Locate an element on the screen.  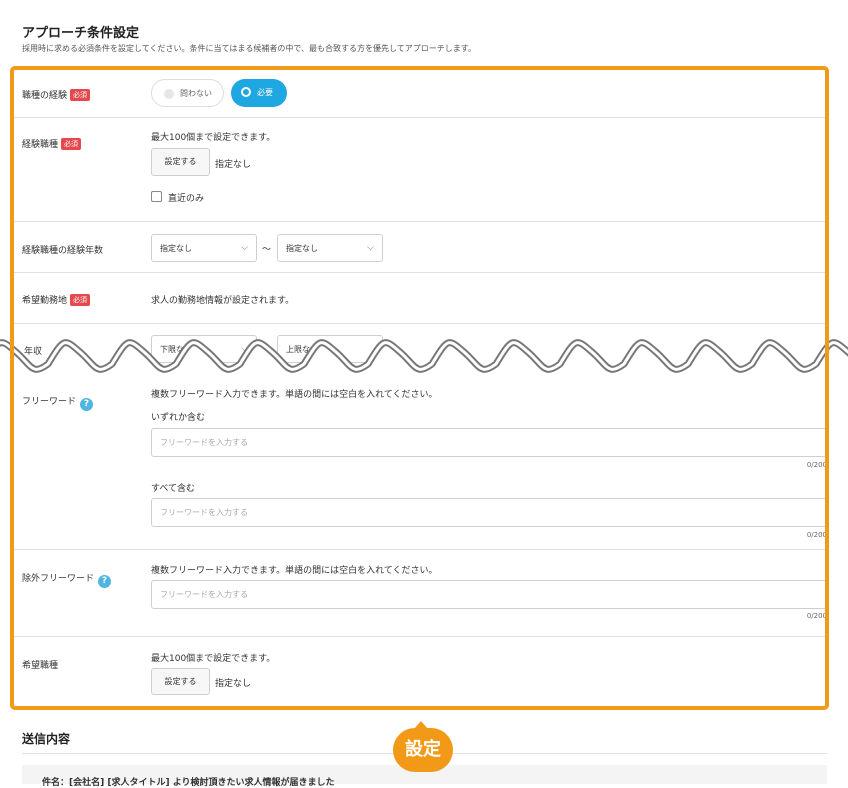
send-subject-text: 件名：[会社名] [求人タイトル] より検討頂きたい求人情報が届きました is located at coordinates (188, 783).